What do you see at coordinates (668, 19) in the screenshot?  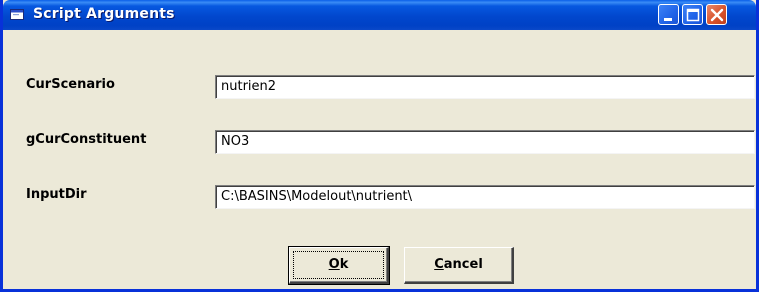 I see `minimize-icon` at bounding box center [668, 19].